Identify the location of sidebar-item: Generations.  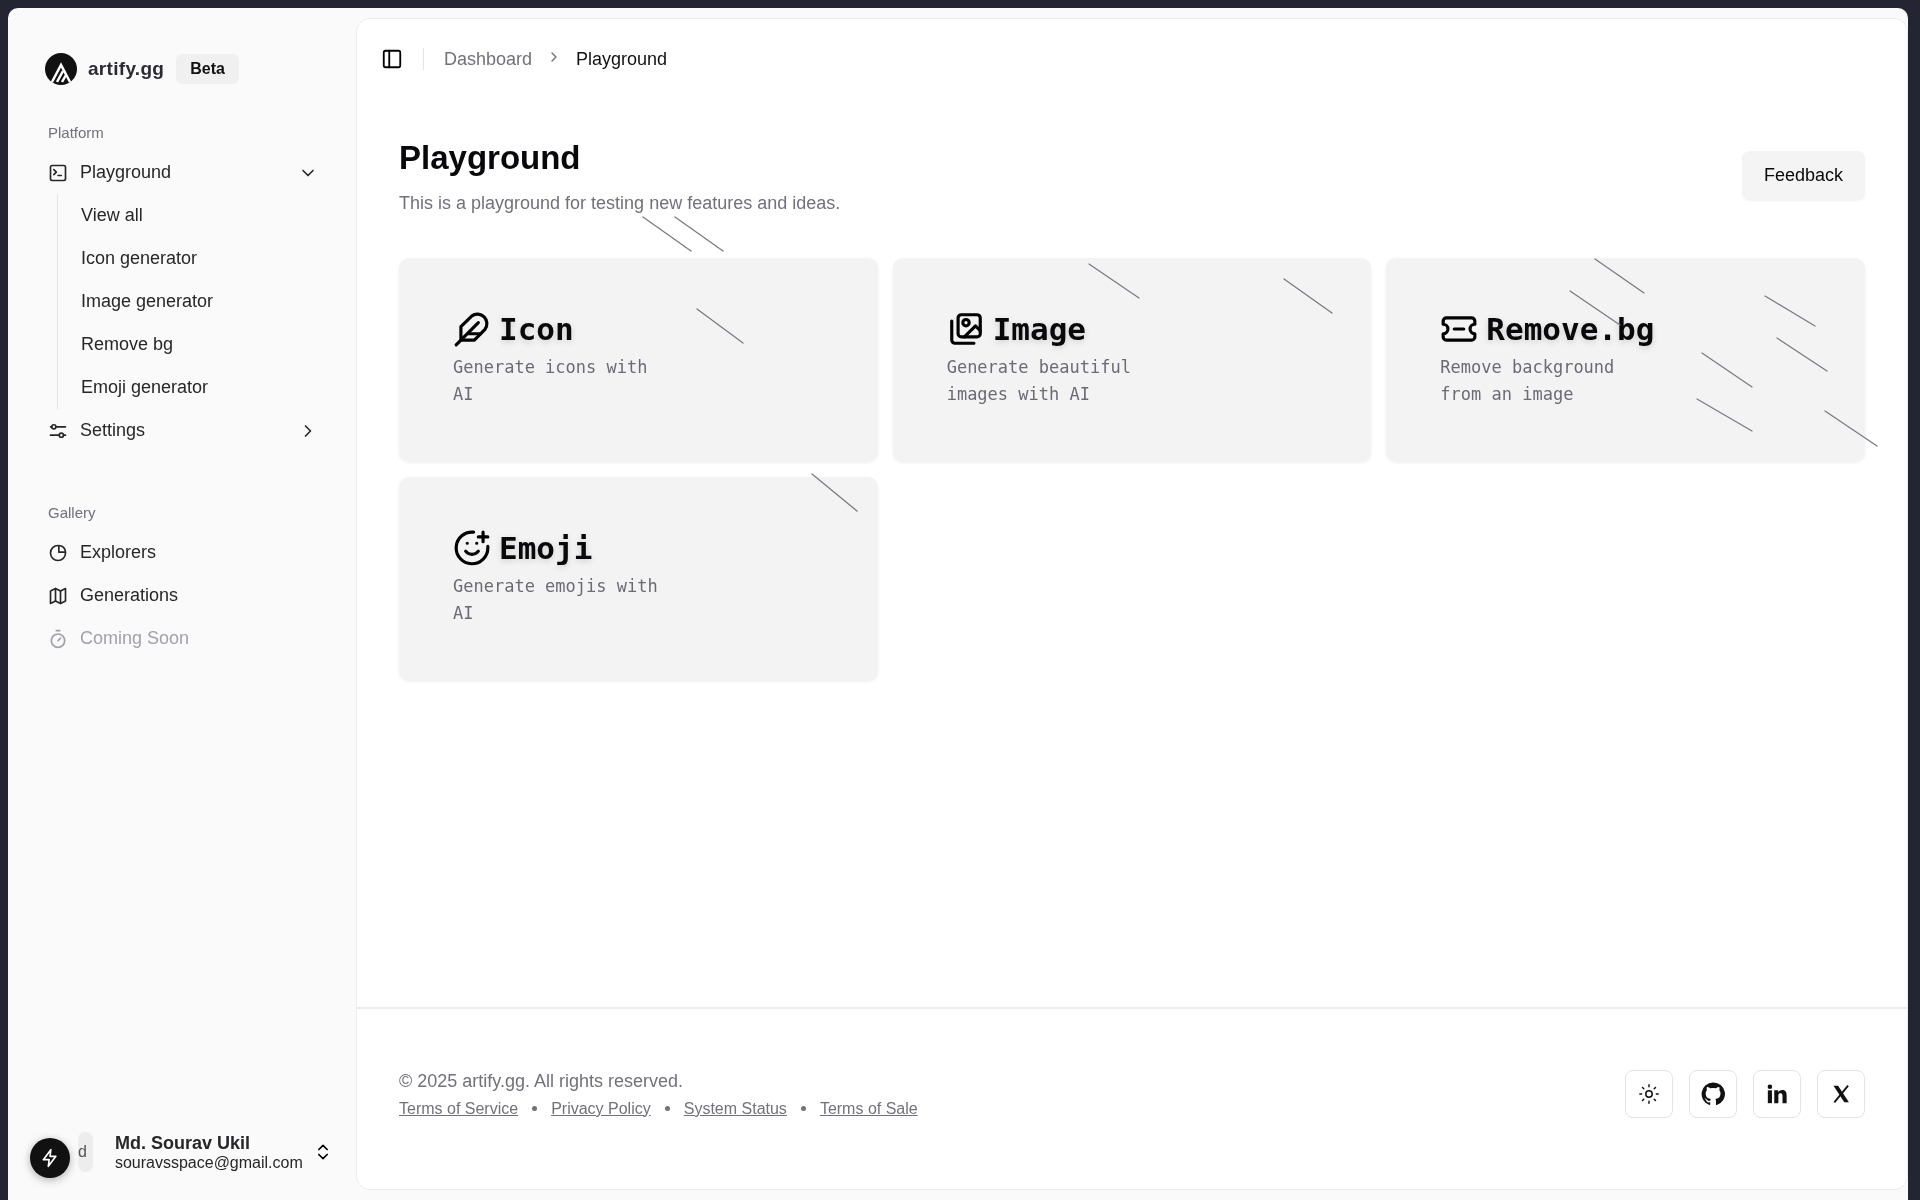
(183, 595).